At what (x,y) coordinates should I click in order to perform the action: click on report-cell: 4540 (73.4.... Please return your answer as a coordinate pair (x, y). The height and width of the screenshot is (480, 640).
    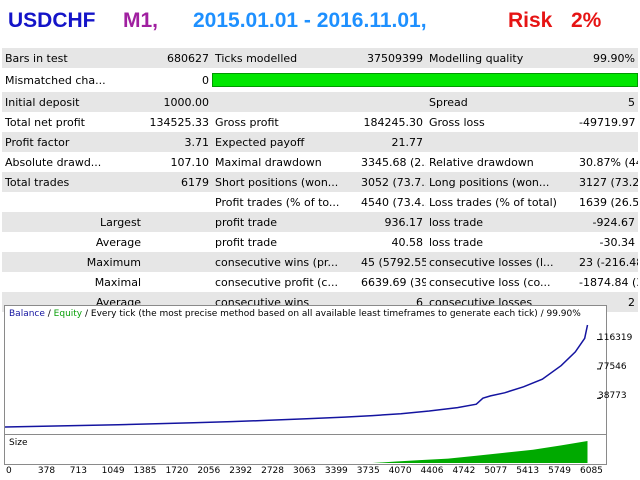
    Looking at the image, I should click on (392, 202).